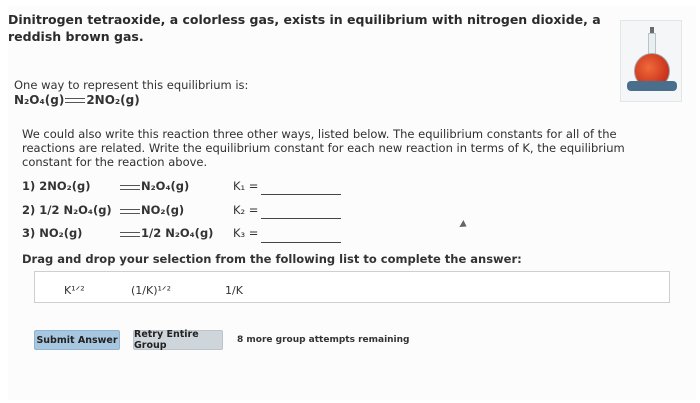 The height and width of the screenshot is (403, 700). Describe the element at coordinates (77, 340) in the screenshot. I see `submit-answer-button: Submit Answer` at that location.